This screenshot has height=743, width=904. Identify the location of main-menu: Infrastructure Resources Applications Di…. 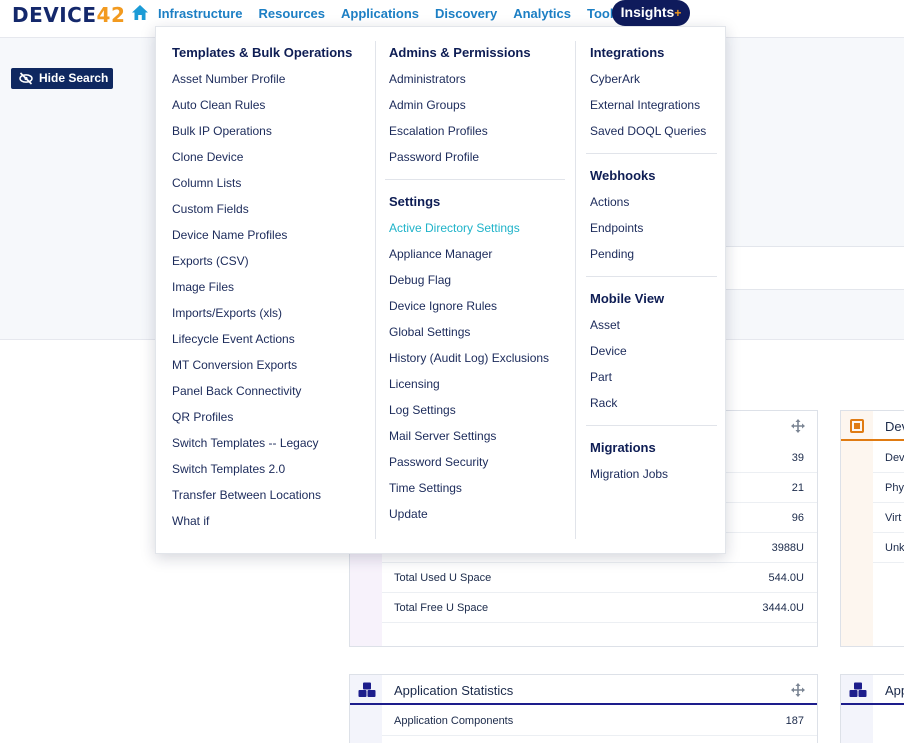
(397, 13).